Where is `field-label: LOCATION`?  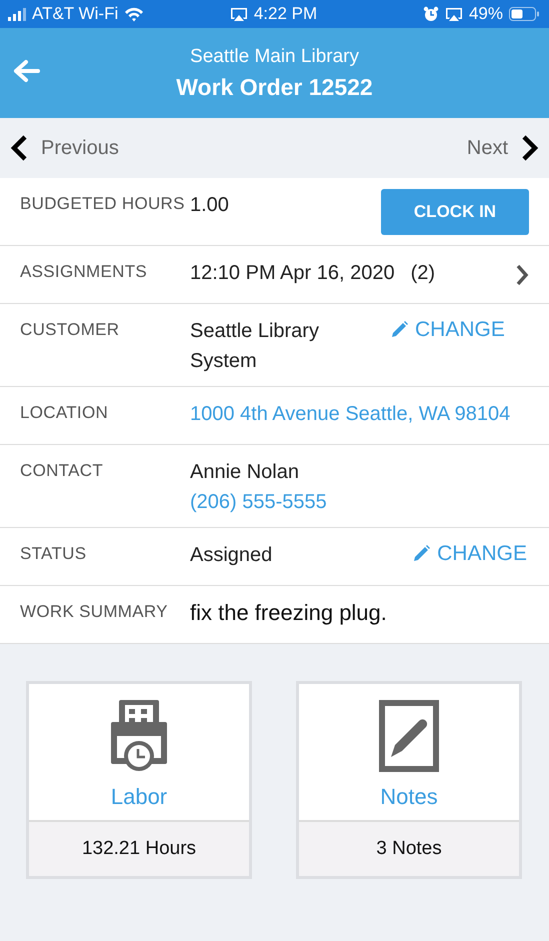 field-label: LOCATION is located at coordinates (65, 413).